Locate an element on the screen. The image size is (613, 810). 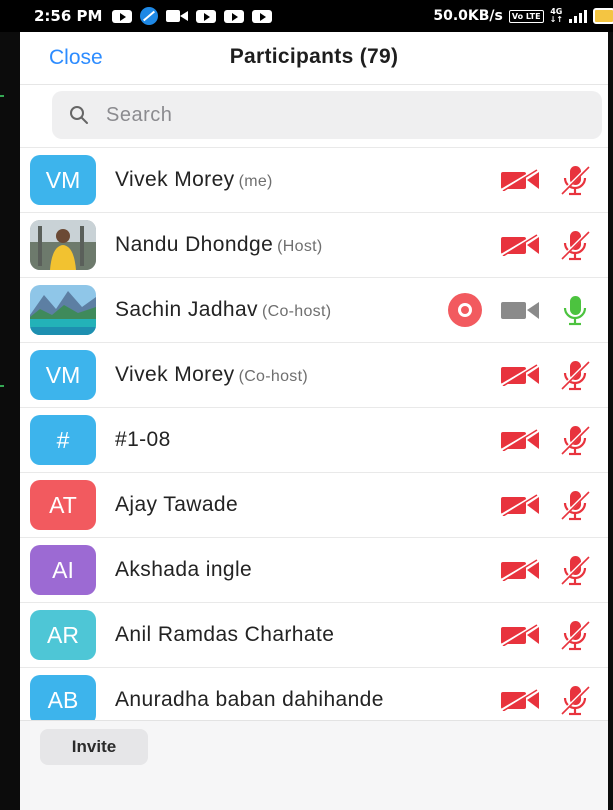
participant-row: AR Anil Ramdas Charhate is located at coordinates (314, 634).